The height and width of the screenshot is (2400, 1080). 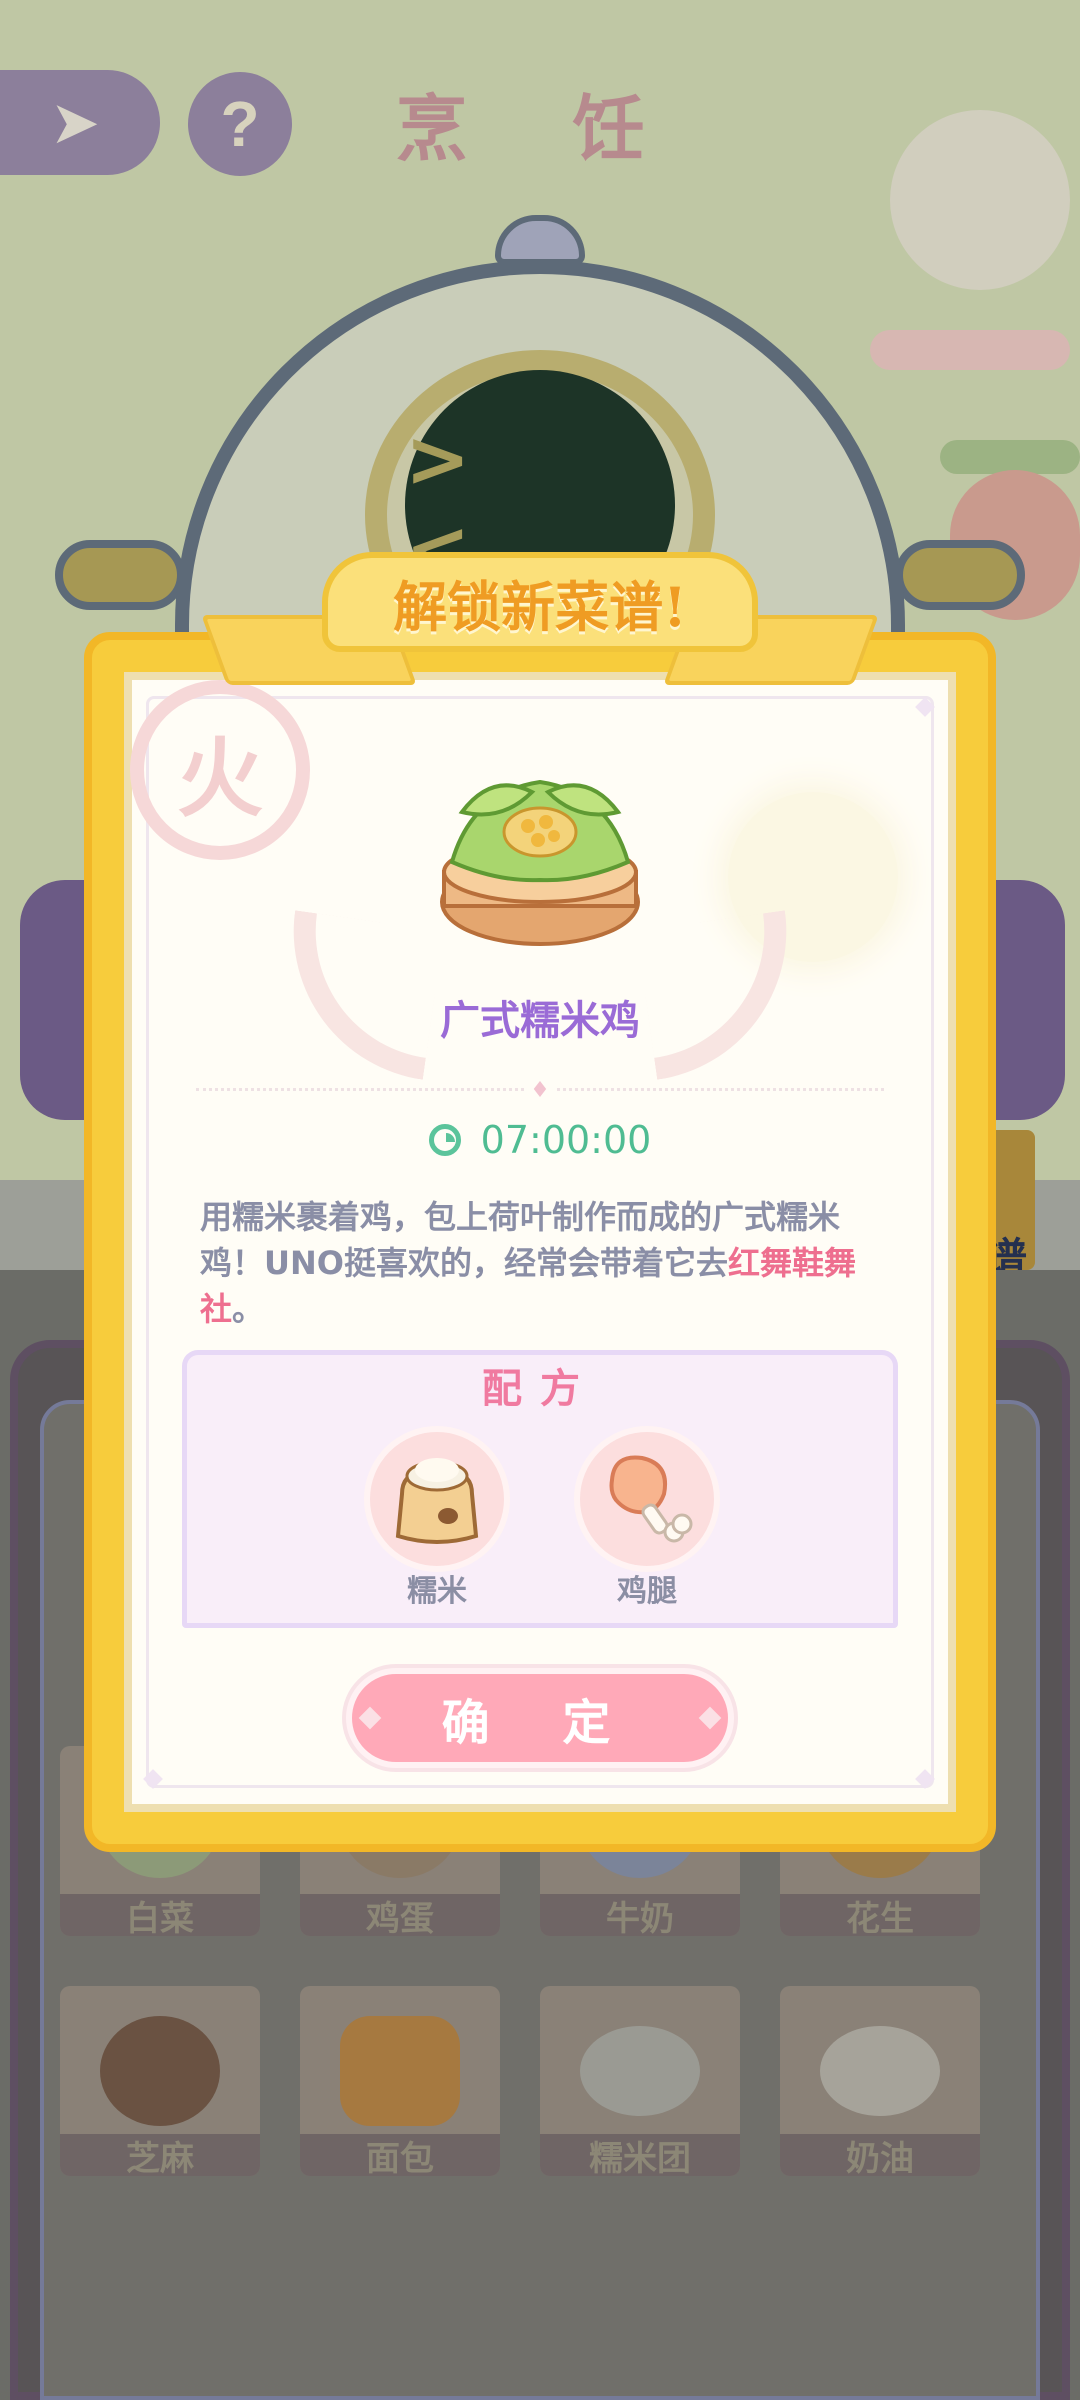 What do you see at coordinates (160, 2156) in the screenshot?
I see `ingredient-slot-label: 芝麻` at bounding box center [160, 2156].